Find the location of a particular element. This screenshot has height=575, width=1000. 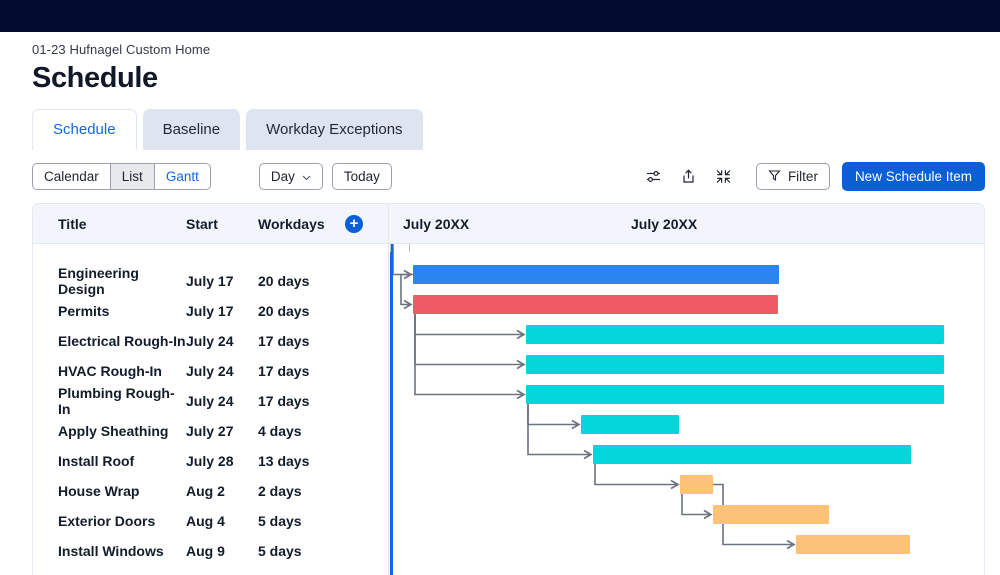

tab-baseline: Baseline is located at coordinates (191, 129).